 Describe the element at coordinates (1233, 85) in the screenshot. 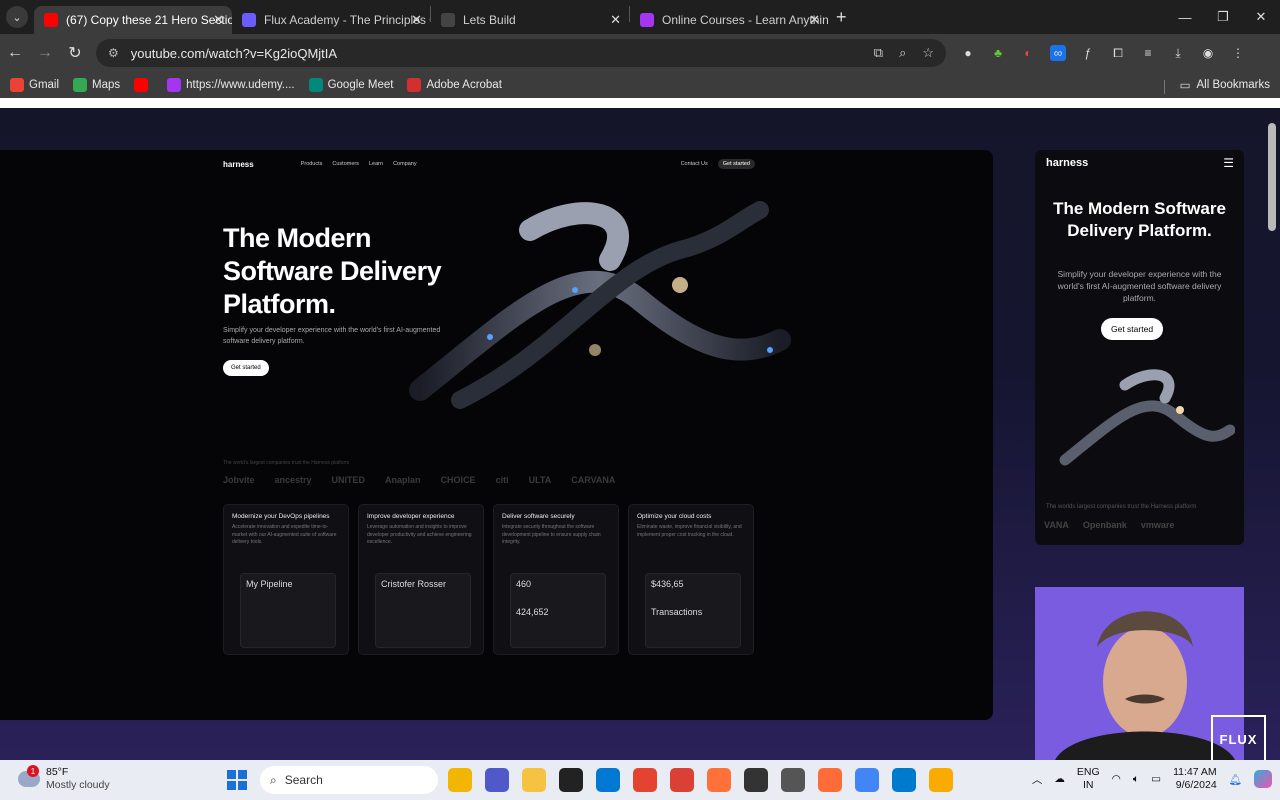

I see `all-bookmarks-label: All Bookmarks` at that location.